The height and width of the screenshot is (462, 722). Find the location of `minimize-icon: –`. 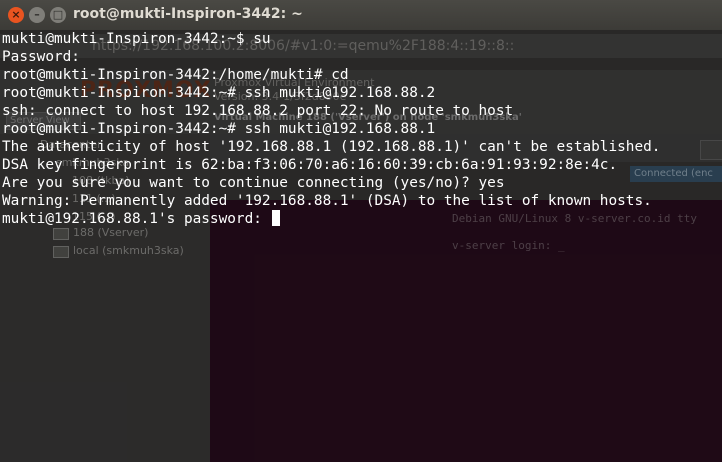

minimize-icon: – is located at coordinates (37, 14).